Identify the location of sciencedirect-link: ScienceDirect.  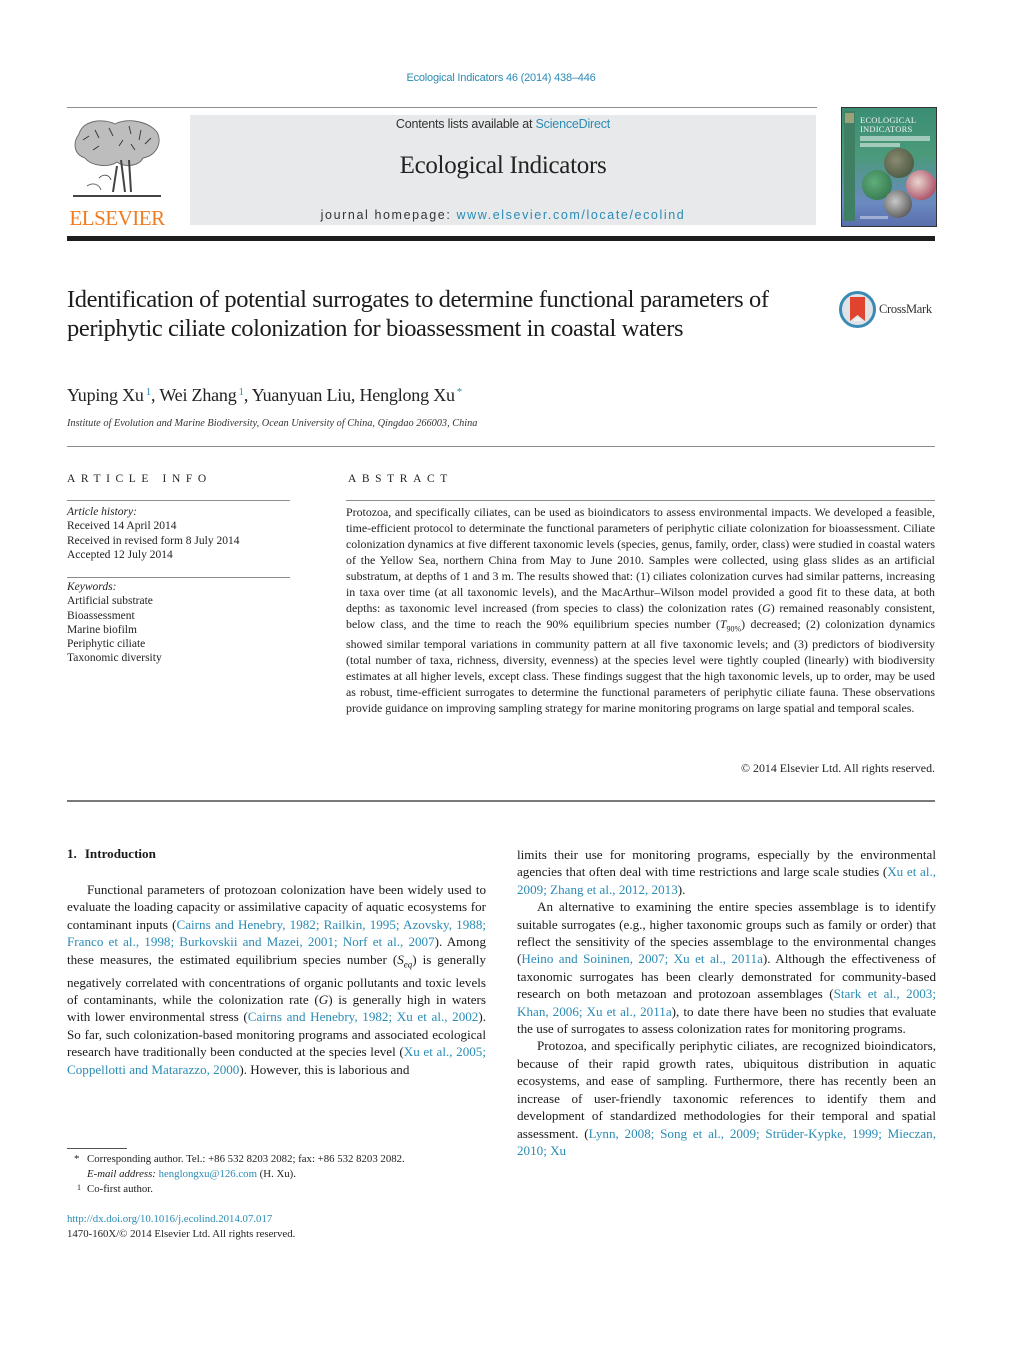
(573, 124).